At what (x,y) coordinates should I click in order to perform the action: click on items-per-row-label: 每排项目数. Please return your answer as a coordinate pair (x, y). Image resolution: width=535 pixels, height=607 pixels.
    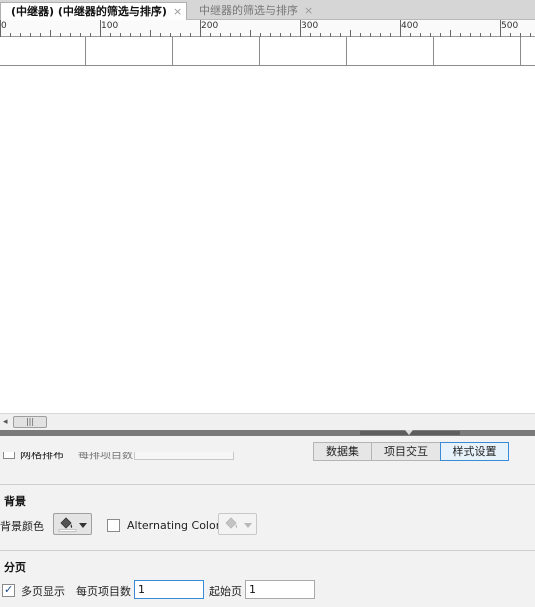
    Looking at the image, I should click on (105, 456).